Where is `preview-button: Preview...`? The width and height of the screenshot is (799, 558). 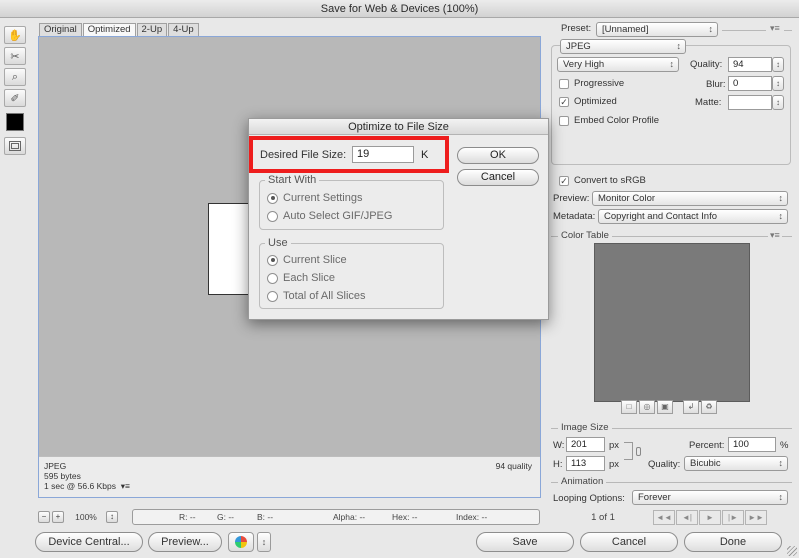 preview-button: Preview... is located at coordinates (185, 542).